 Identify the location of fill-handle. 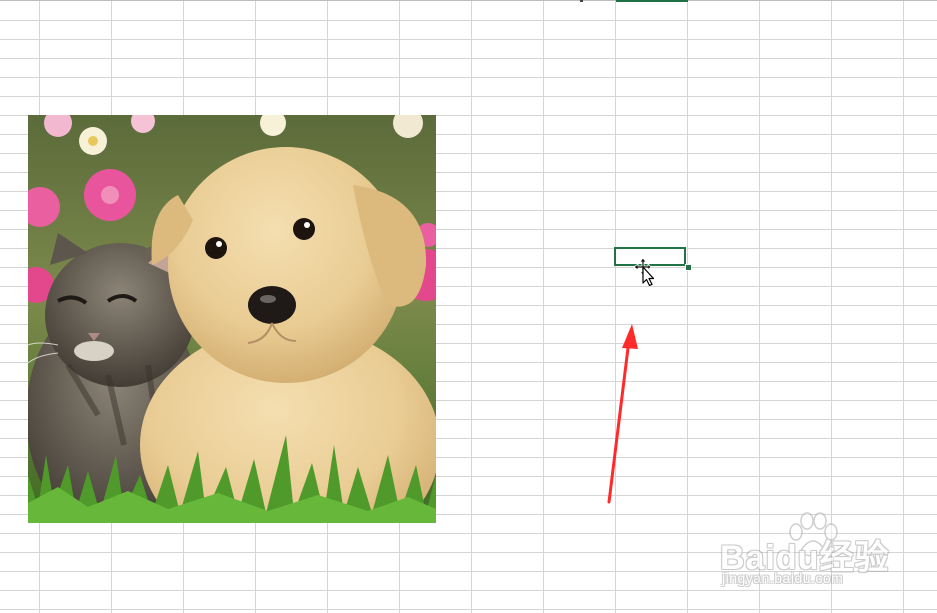
(688, 267).